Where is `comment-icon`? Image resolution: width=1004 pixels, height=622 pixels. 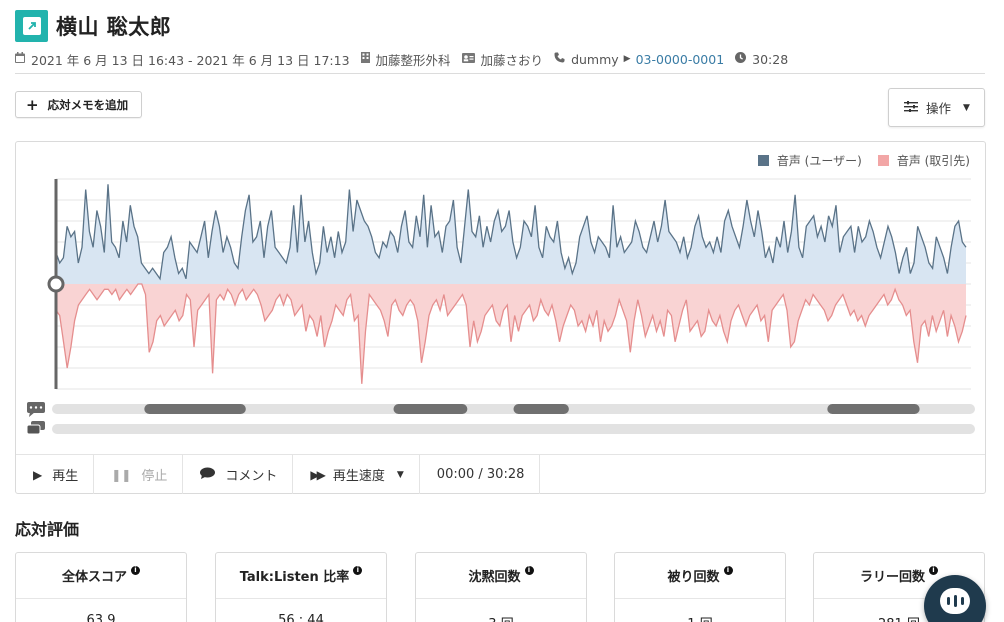
comment-icon is located at coordinates (208, 474).